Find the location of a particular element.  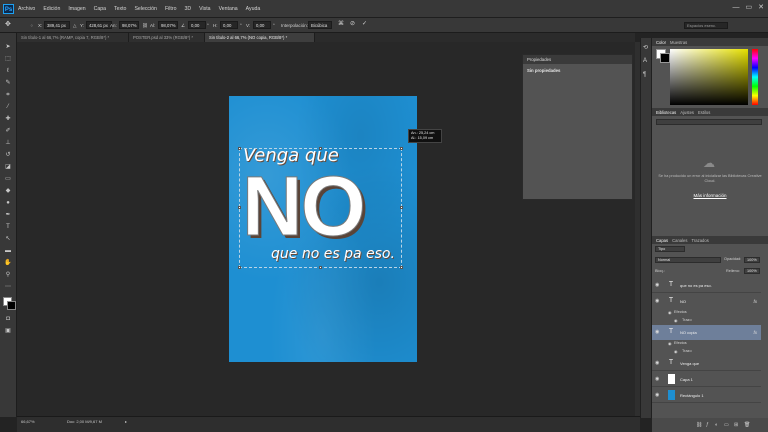

character-icon: A is located at coordinates (645, 61).